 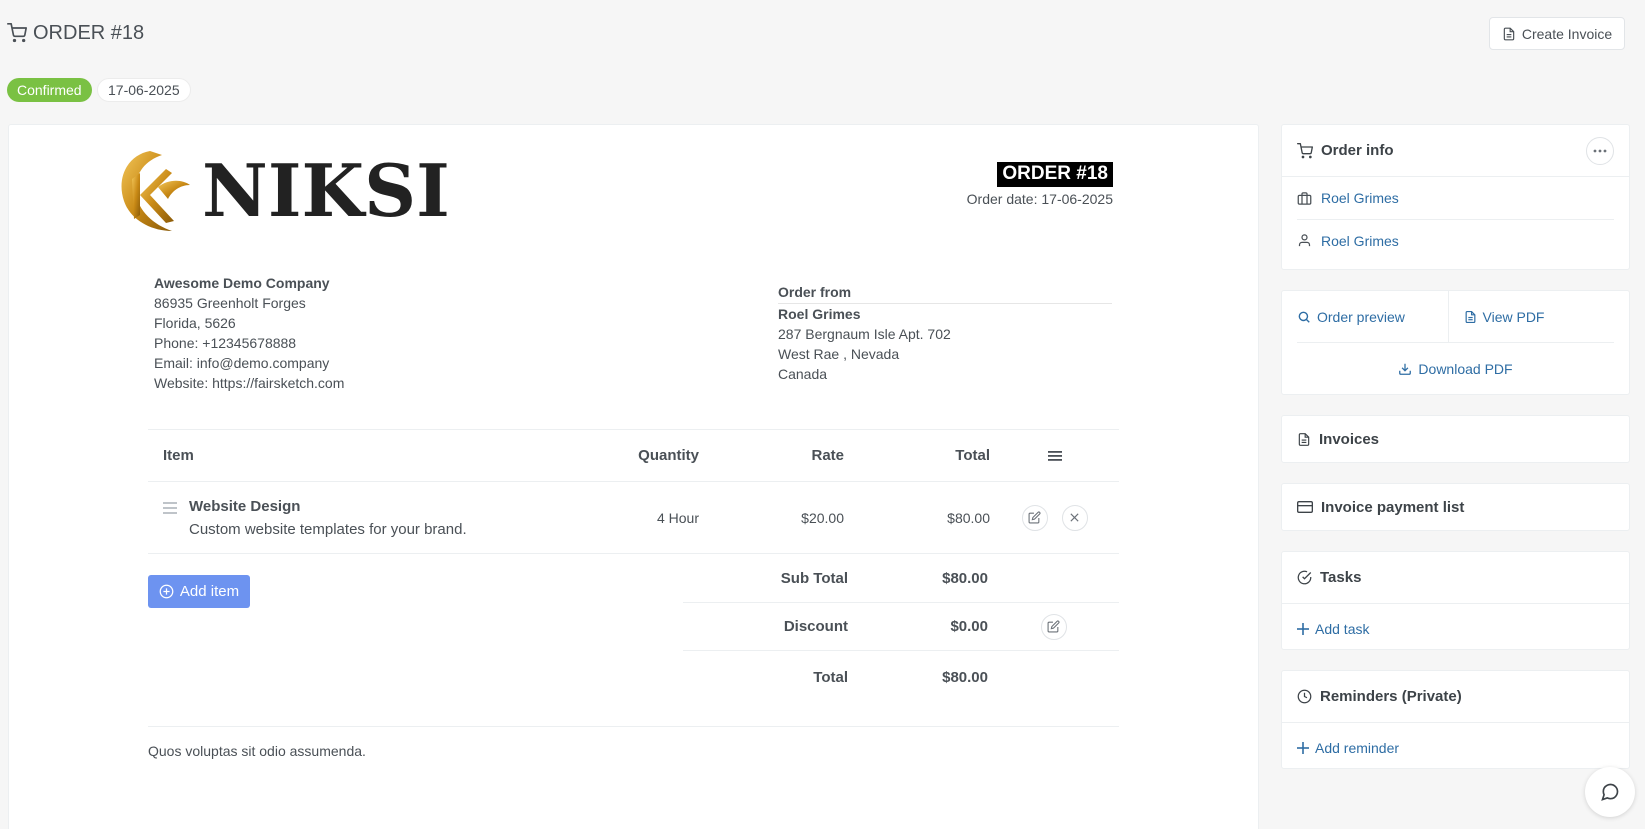 What do you see at coordinates (1465, 369) in the screenshot?
I see `download-pdf-label: Download PDF` at bounding box center [1465, 369].